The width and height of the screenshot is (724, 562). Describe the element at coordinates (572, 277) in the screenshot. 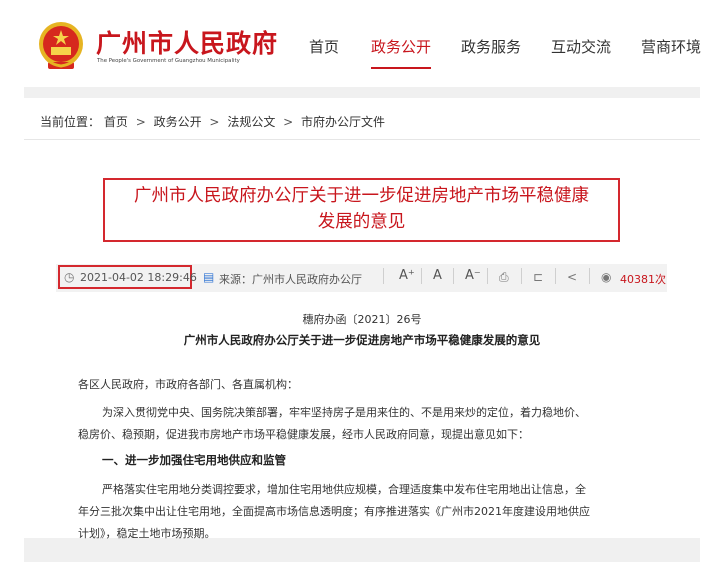

I see `share-icon: <` at that location.